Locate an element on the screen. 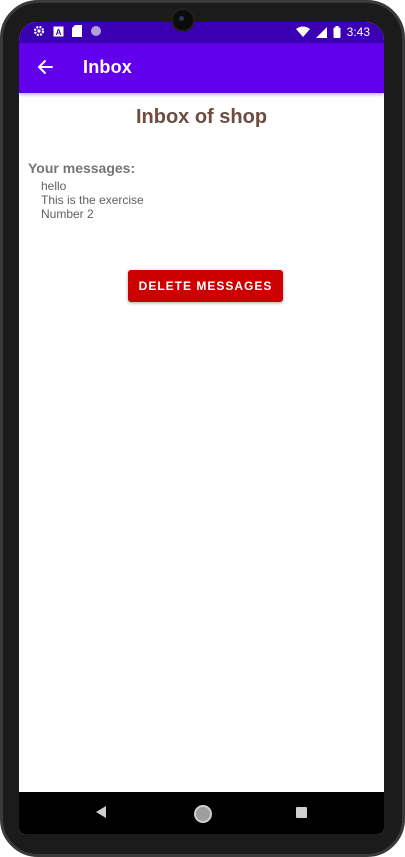 The width and height of the screenshot is (405, 857). navigation-bar is located at coordinates (201, 813).